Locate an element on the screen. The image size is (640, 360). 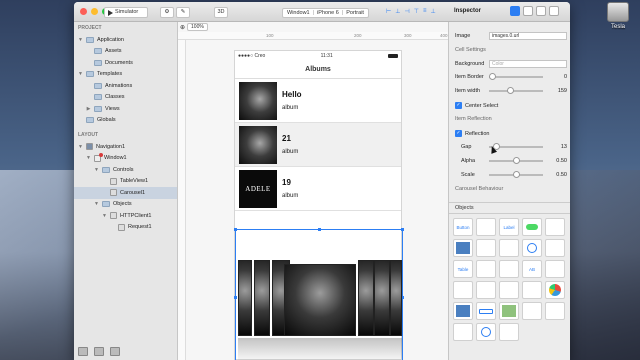
image-field: images.0.url is located at coordinates (528, 36).